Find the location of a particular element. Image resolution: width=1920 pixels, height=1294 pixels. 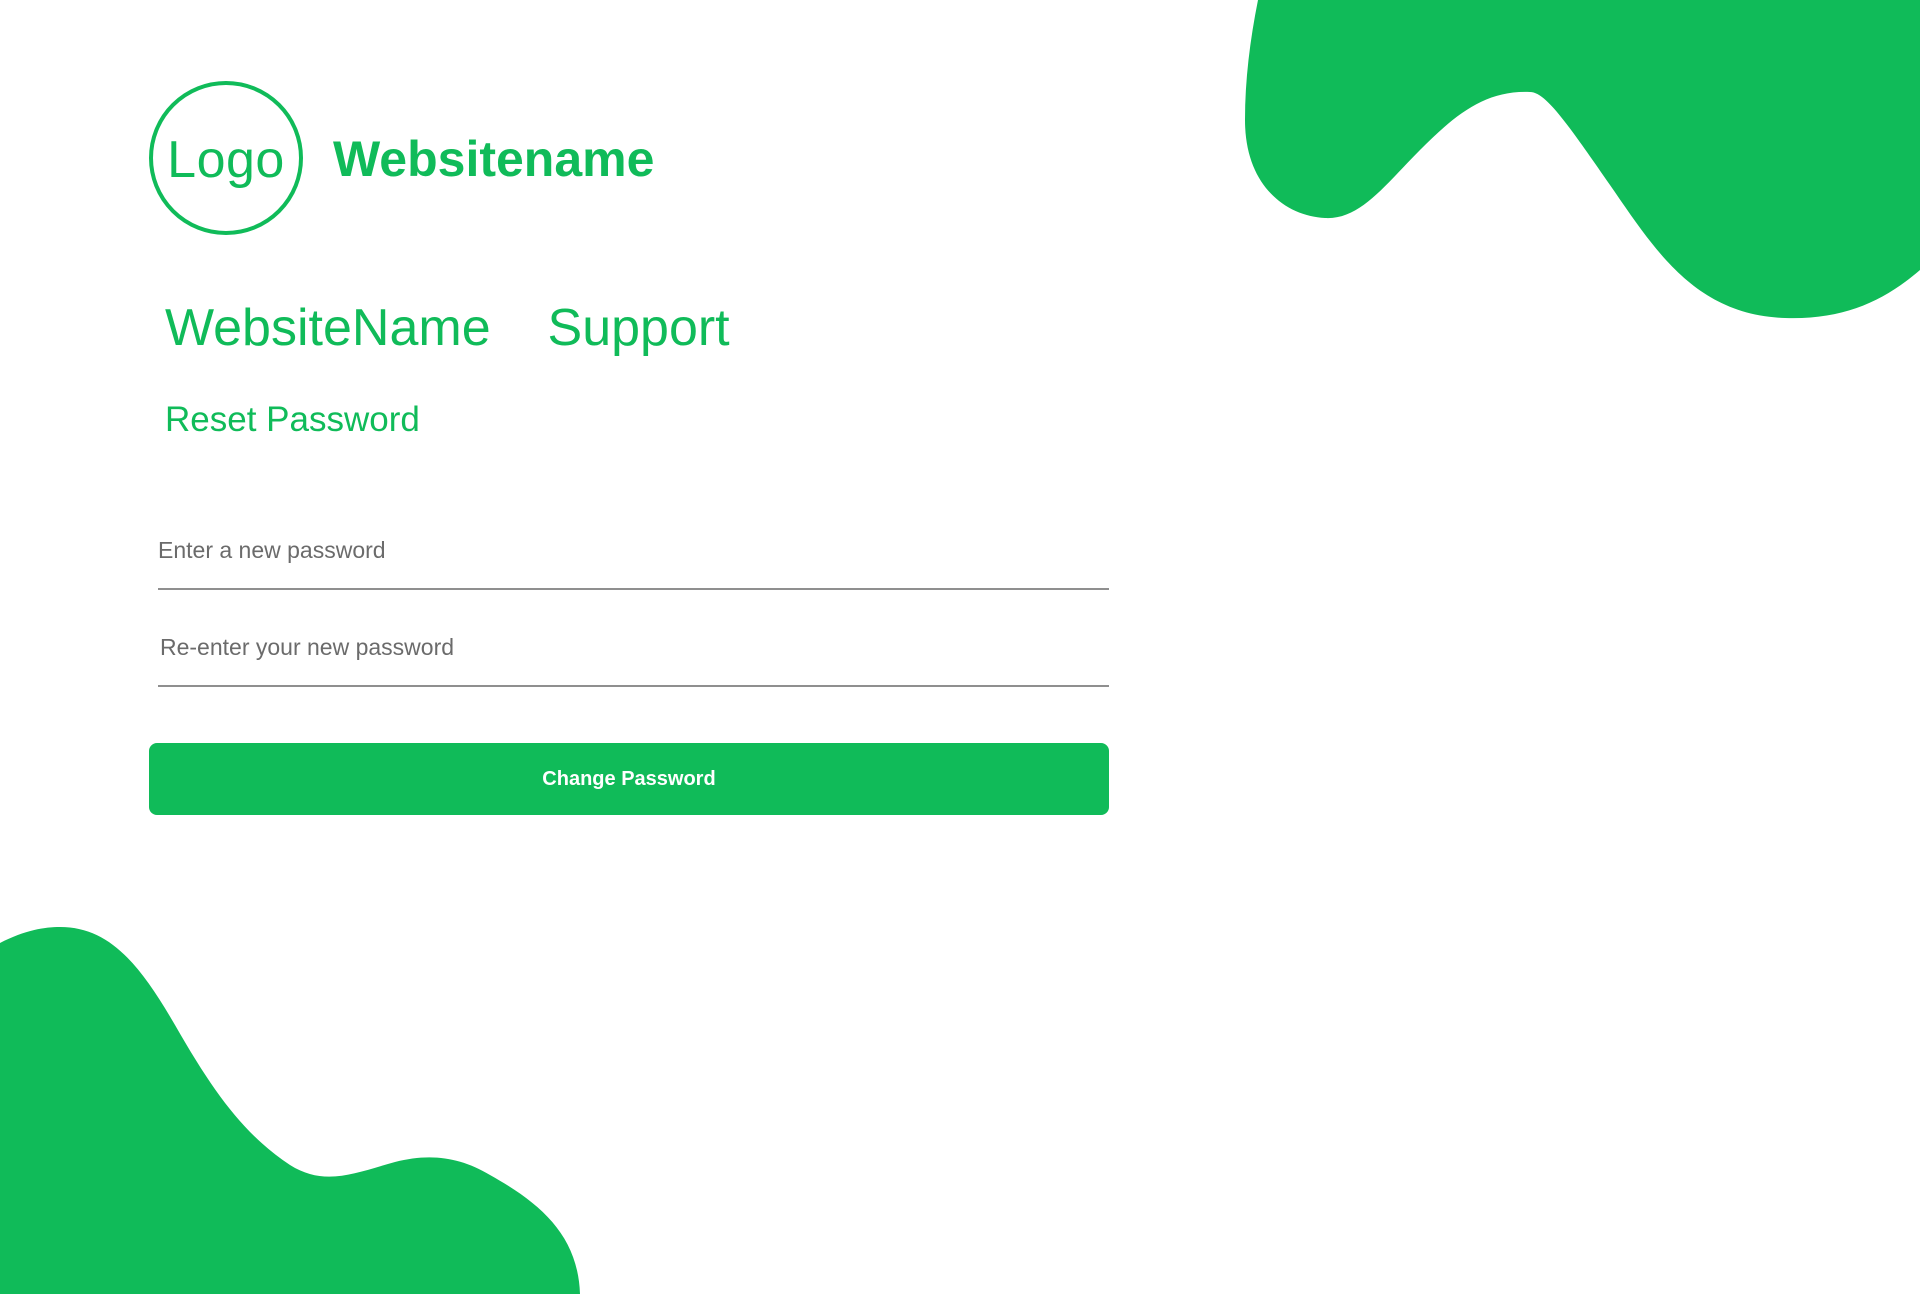

logo-text: Logo is located at coordinates (226, 160).